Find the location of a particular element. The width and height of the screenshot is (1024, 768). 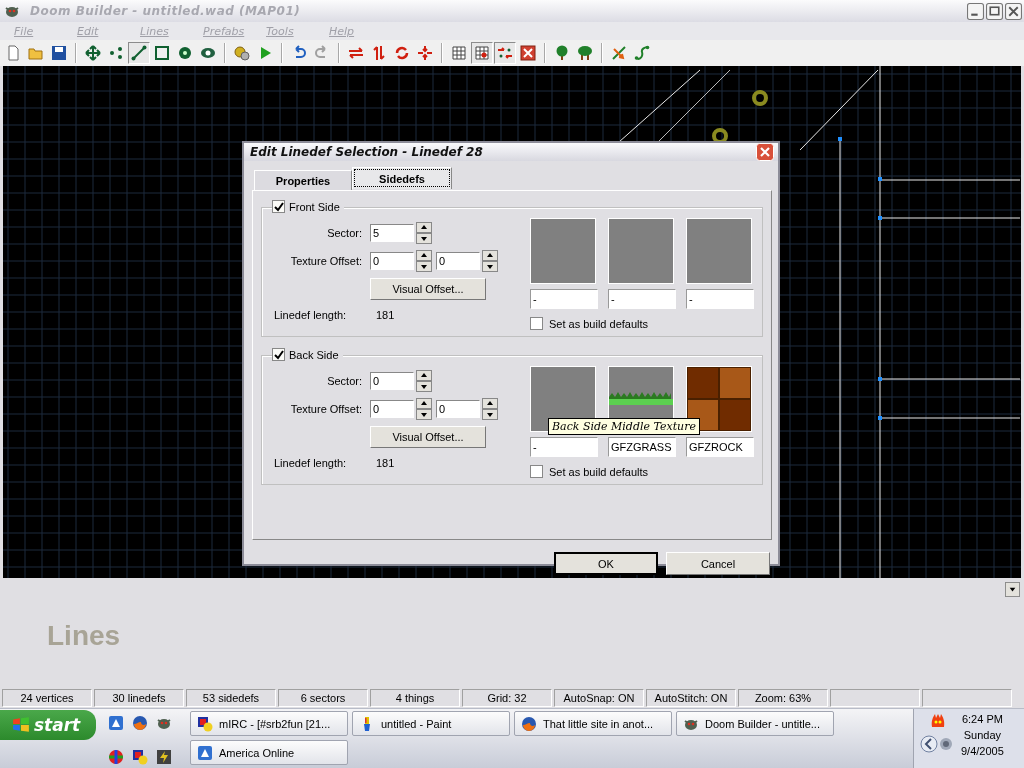

status-cell: AutoSnap: ON is located at coordinates (599, 698).